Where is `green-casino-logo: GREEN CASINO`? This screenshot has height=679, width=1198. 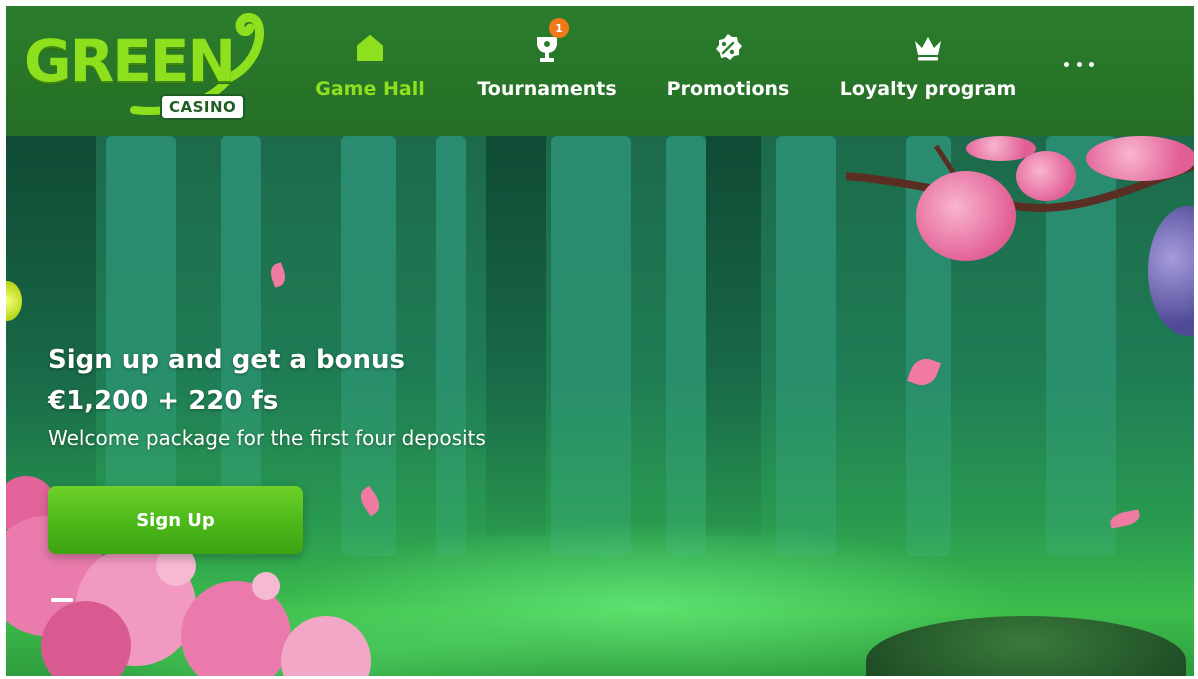
green-casino-logo: GREEN CASINO is located at coordinates (144, 66).